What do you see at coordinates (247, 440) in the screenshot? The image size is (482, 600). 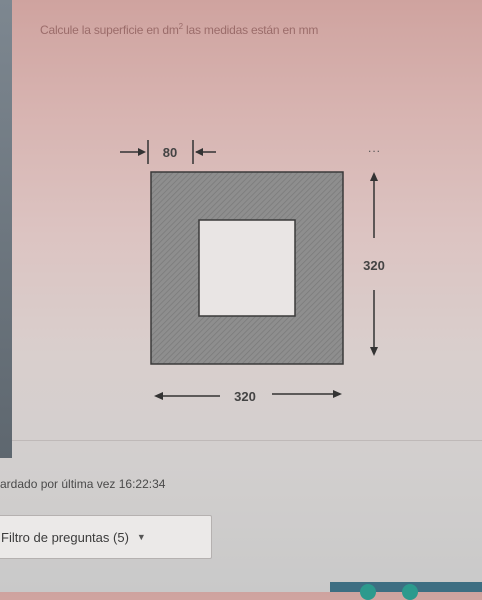 I see `section-divider` at bounding box center [247, 440].